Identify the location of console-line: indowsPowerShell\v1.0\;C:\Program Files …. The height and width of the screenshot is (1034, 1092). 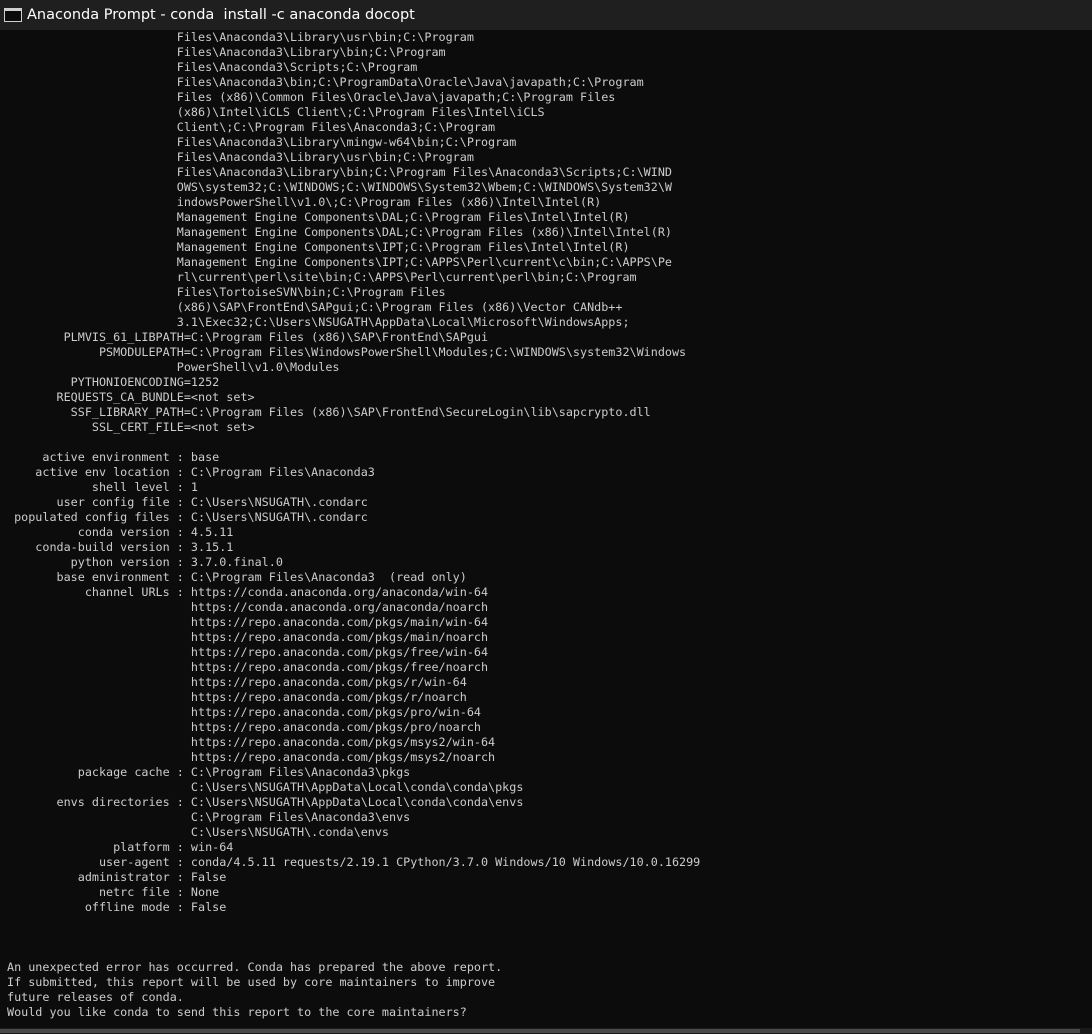
(304, 202).